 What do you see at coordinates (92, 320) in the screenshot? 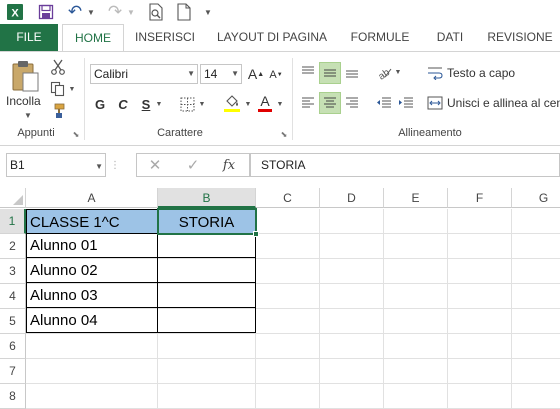
I see `cell-a5: Alunno 04` at bounding box center [92, 320].